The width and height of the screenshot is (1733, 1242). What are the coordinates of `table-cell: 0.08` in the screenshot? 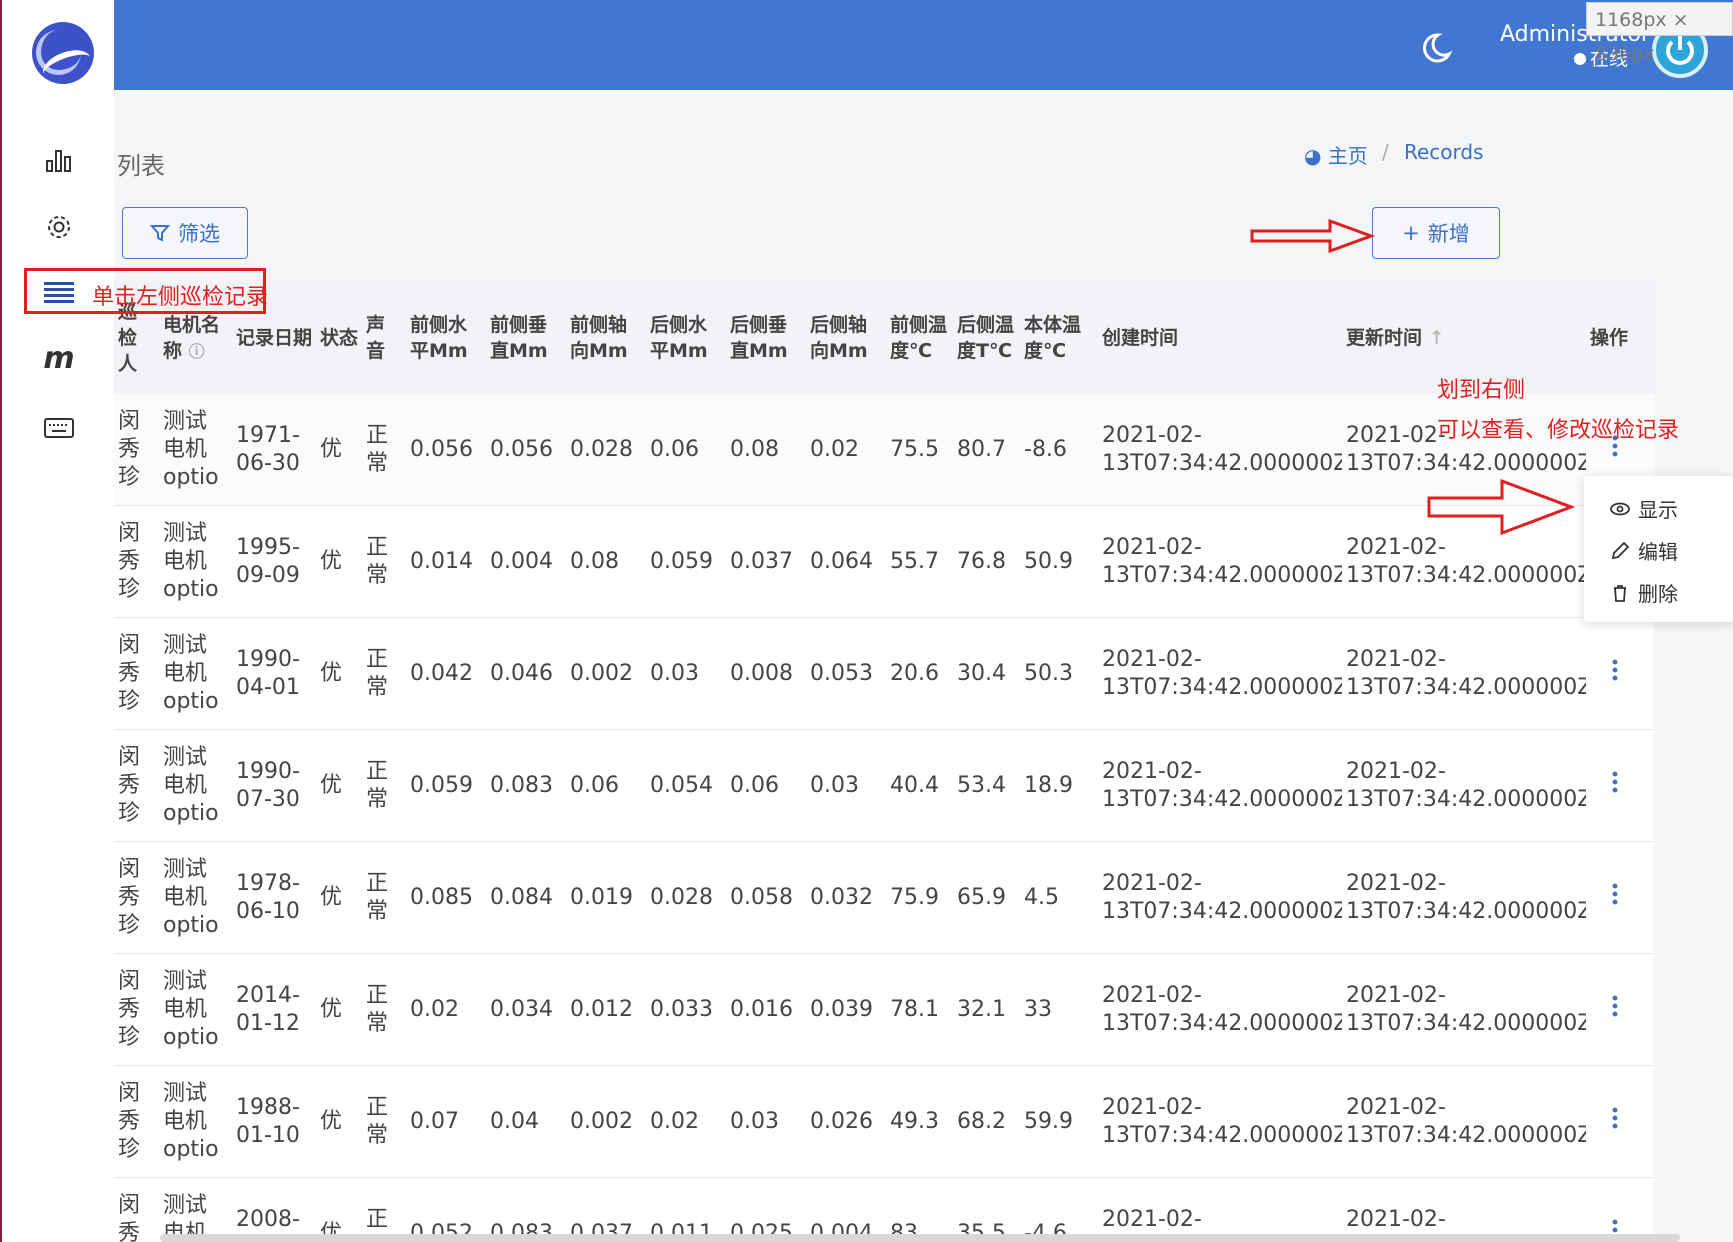 It's located at (606, 561).